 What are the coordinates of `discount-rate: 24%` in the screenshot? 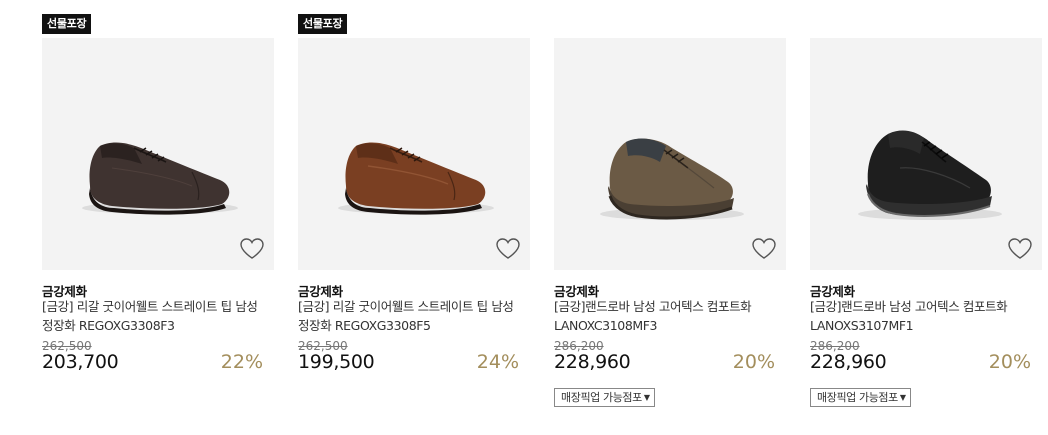 It's located at (497, 362).